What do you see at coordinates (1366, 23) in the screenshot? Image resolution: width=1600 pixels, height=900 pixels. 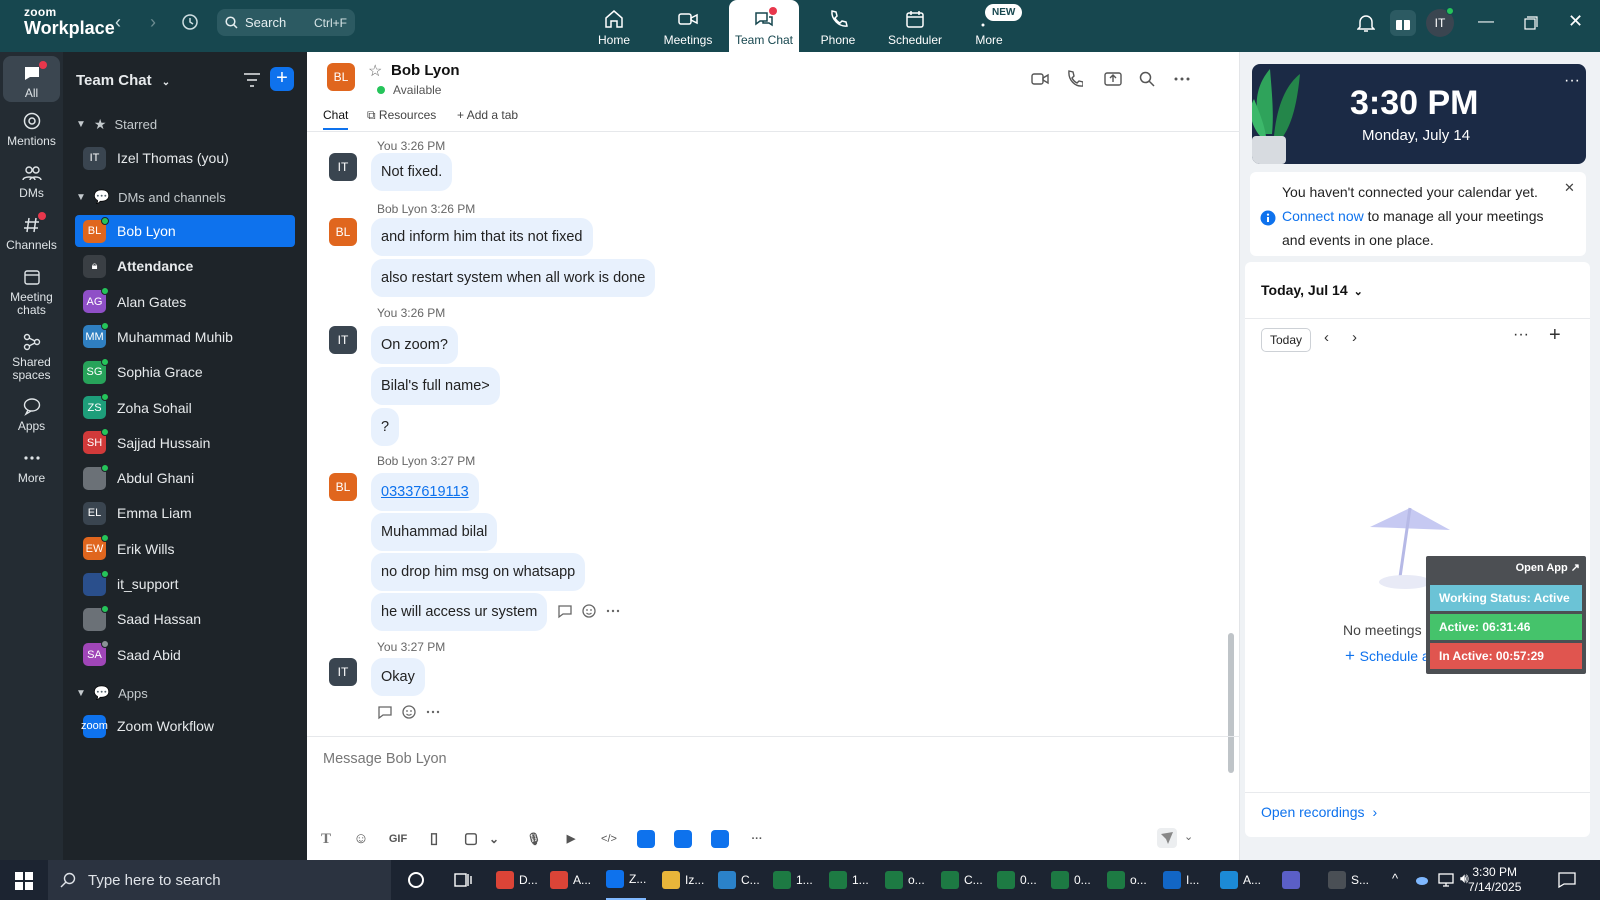 I see `bell-icon` at bounding box center [1366, 23].